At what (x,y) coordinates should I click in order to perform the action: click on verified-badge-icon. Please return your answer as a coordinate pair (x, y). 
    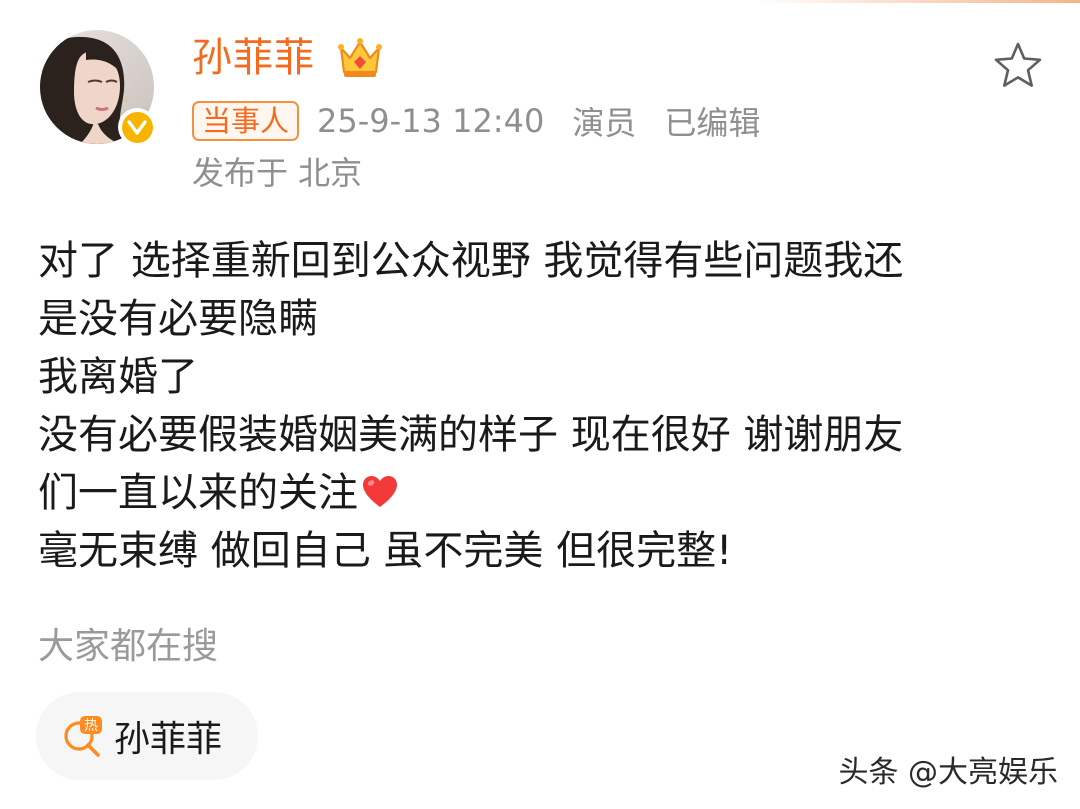
    Looking at the image, I should click on (137, 127).